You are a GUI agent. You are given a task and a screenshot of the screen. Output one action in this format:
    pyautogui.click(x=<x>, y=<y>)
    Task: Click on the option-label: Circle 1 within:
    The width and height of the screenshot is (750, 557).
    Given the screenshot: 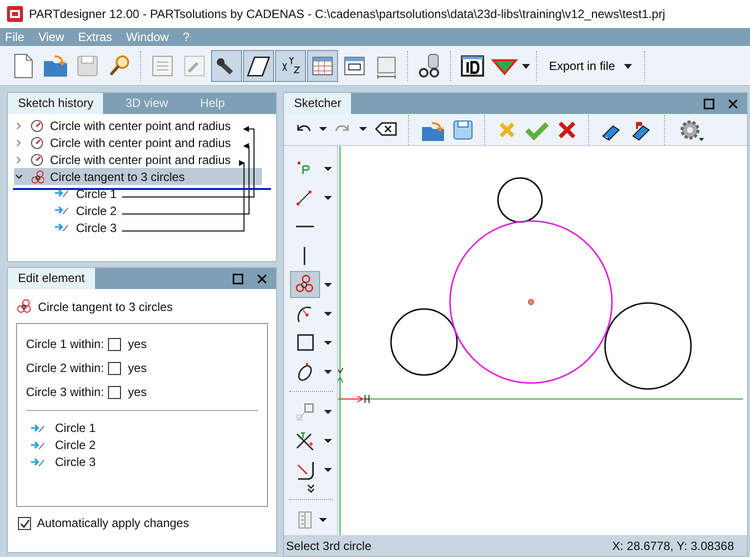 What is the action you would take?
    pyautogui.click(x=65, y=344)
    